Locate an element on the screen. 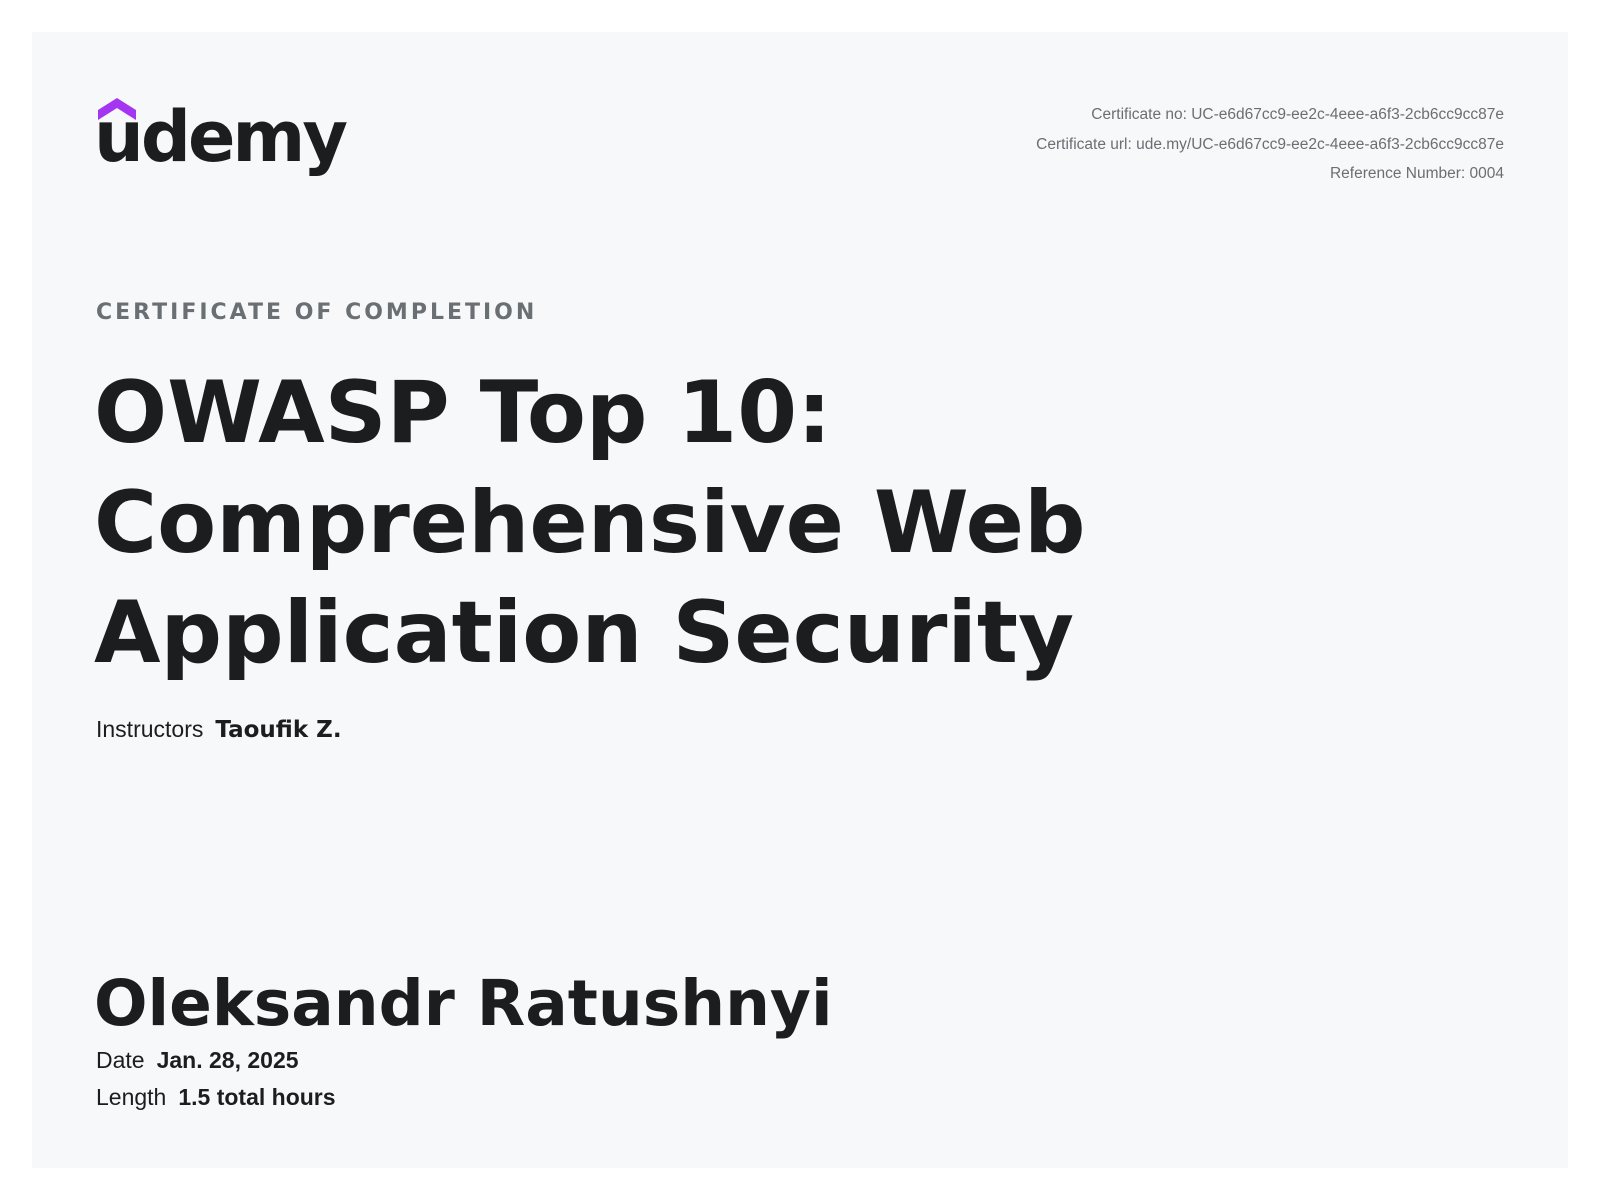 The height and width of the screenshot is (1190, 1600). date-row: Date Jan. 28, 2025 is located at coordinates (197, 1060).